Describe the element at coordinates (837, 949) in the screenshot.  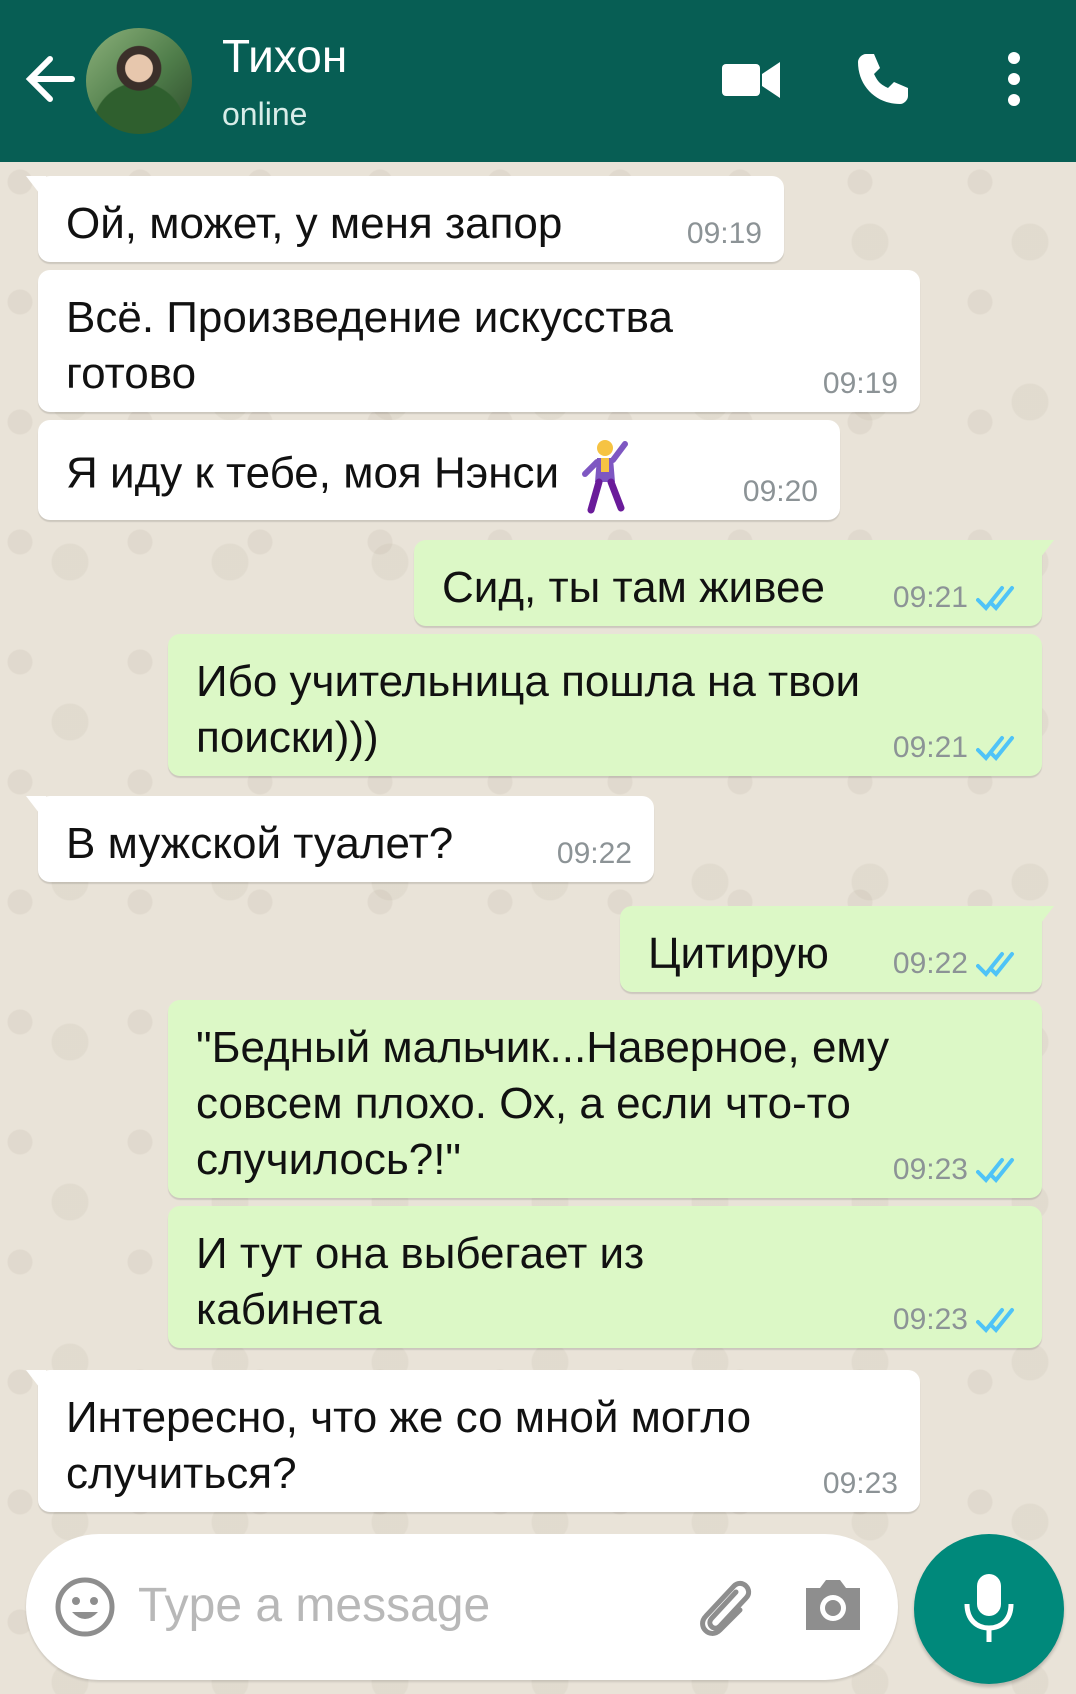
I see `message-outgoing: Цитирую 09:22` at that location.